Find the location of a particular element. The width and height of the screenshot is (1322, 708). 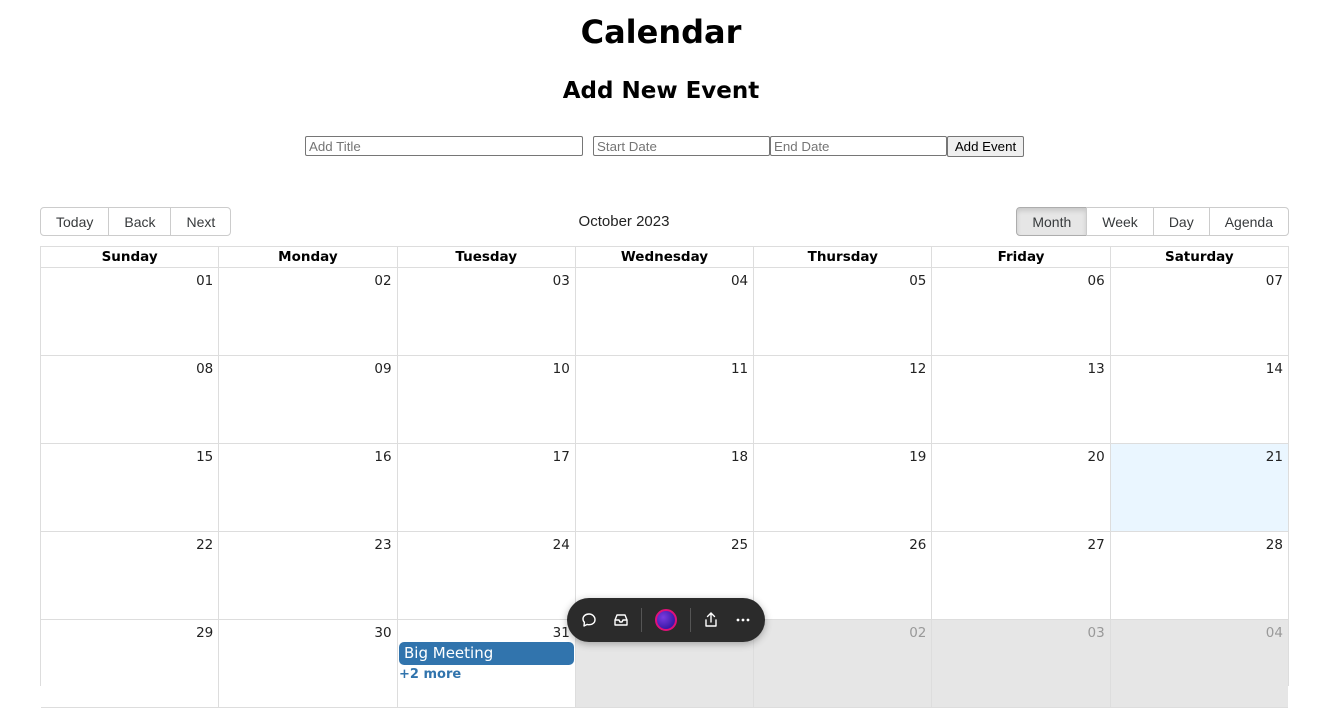

end-date-input is located at coordinates (858, 146).